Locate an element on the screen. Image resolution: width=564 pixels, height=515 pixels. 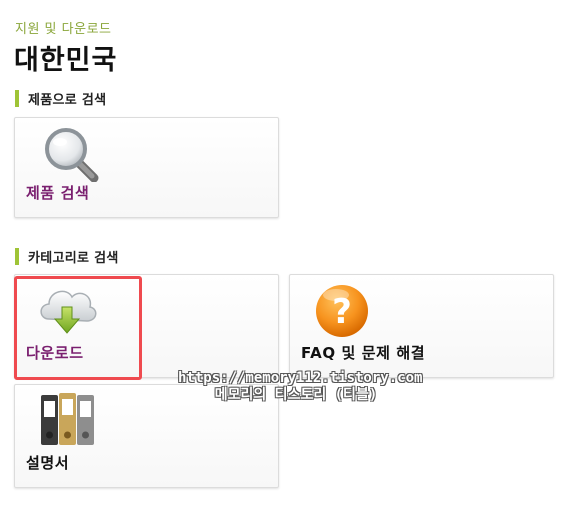
section-header-category-search: 카테고리로 검색 is located at coordinates (67, 256).